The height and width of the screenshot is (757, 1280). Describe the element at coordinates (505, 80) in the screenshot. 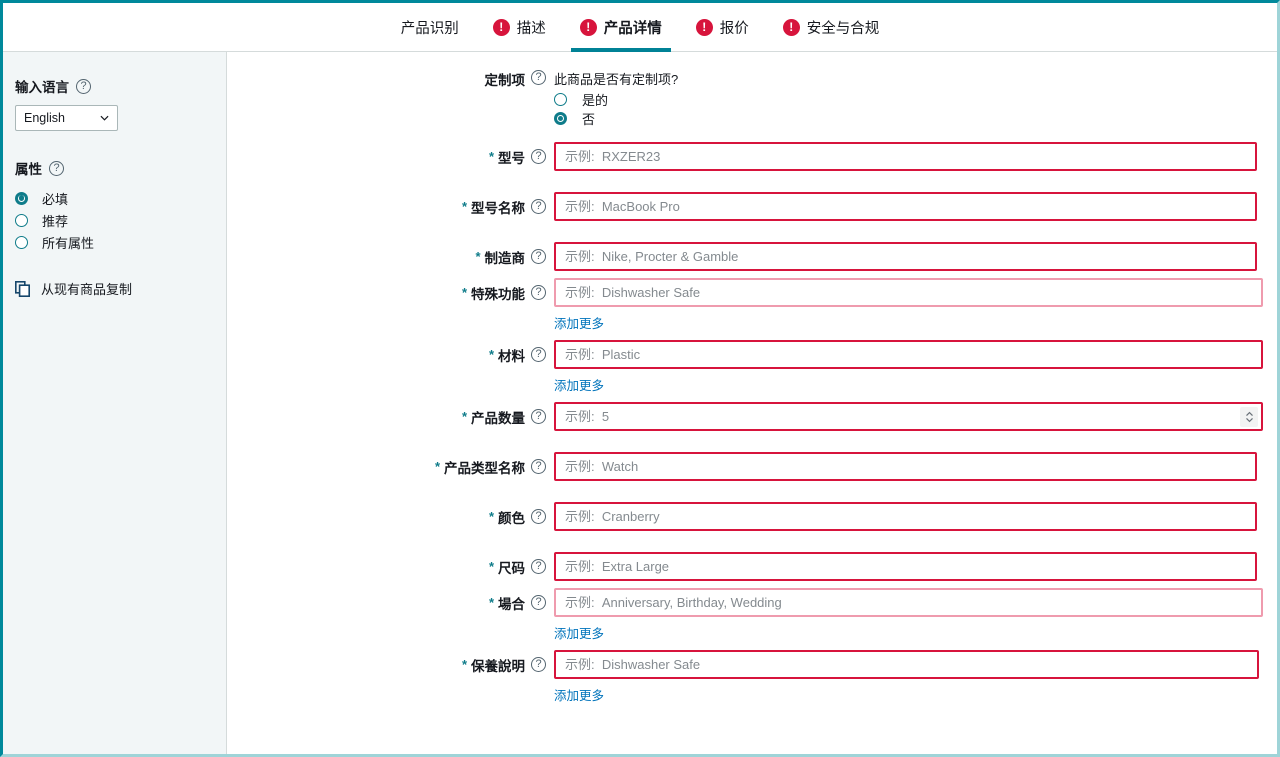

I see `customization-label: 定制项` at that location.